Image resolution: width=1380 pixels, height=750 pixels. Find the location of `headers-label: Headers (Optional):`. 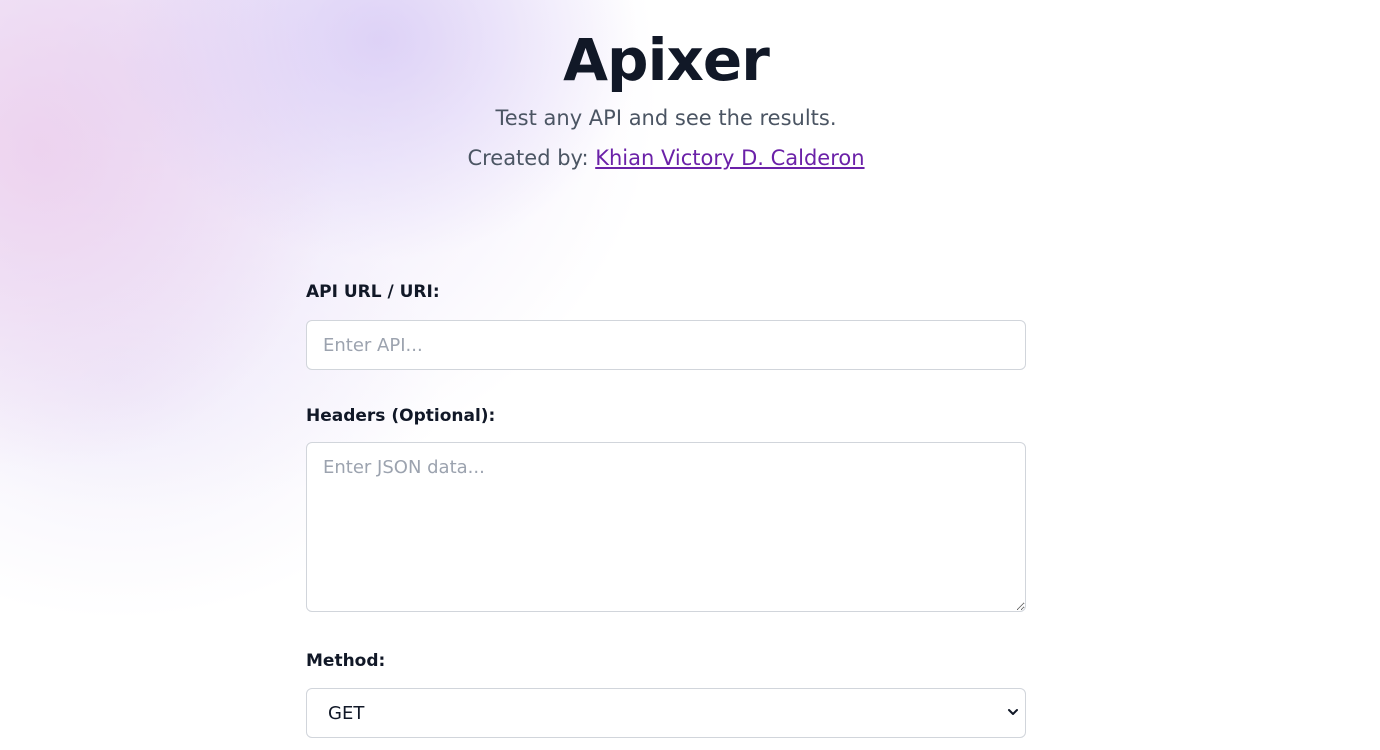

headers-label: Headers (Optional): is located at coordinates (401, 416).